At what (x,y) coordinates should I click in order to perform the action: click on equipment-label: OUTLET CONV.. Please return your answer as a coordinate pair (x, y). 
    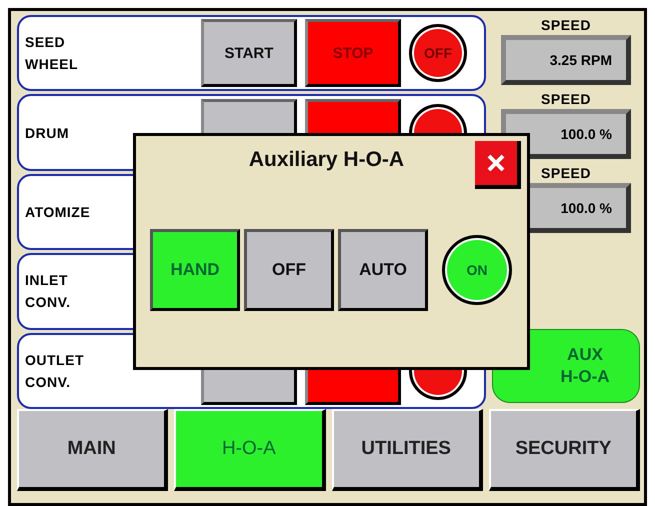
    Looking at the image, I should click on (55, 371).